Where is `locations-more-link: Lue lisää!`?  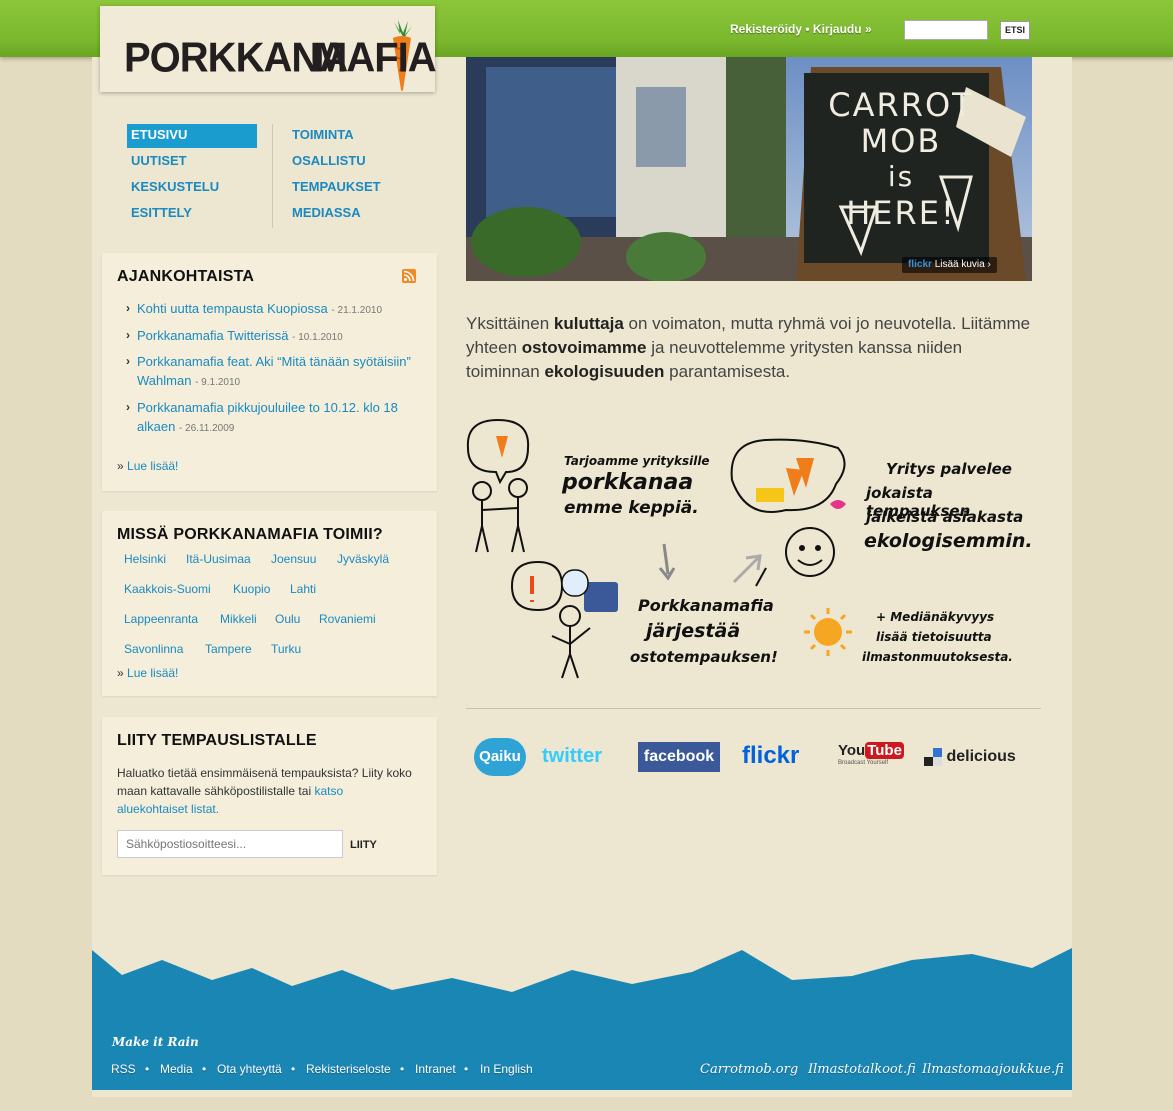 locations-more-link: Lue lisää! is located at coordinates (152, 673).